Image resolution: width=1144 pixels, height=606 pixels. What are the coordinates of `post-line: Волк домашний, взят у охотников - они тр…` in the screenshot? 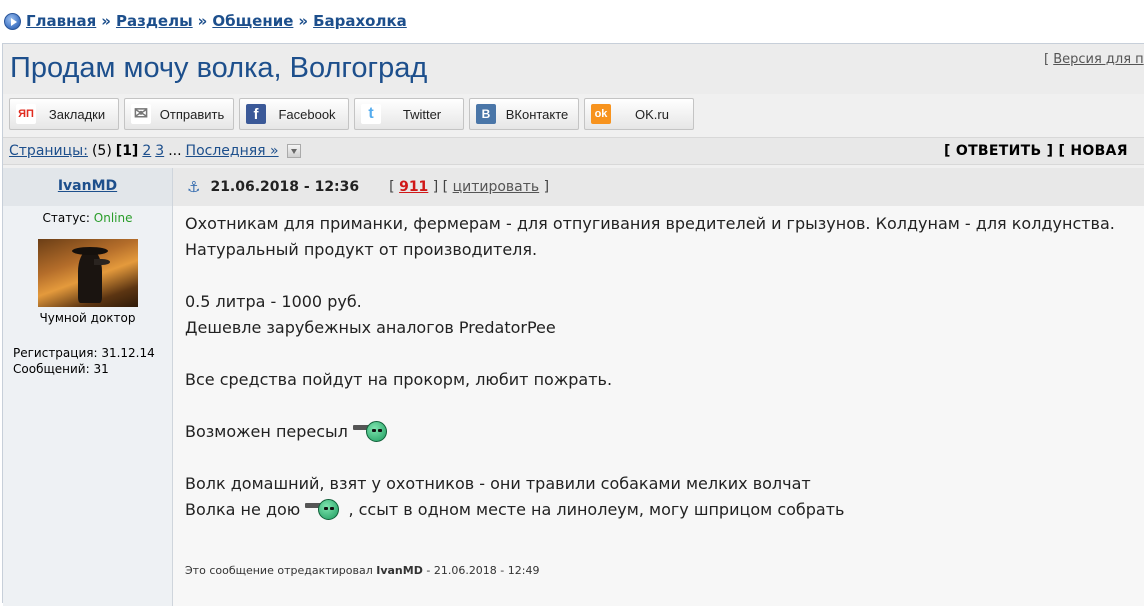 It's located at (498, 483).